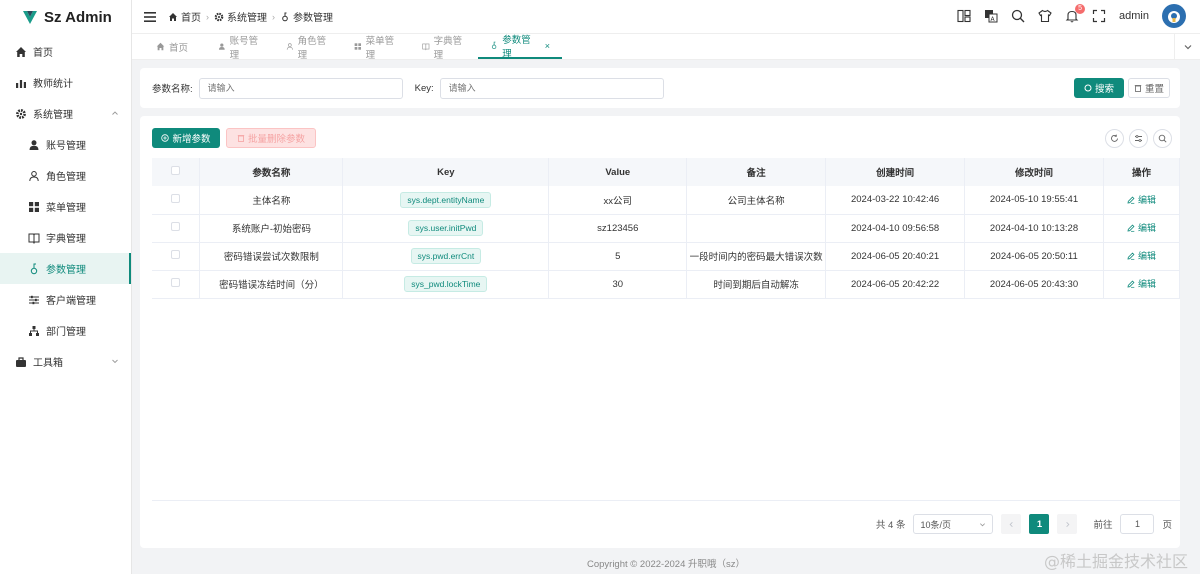 Image resolution: width=1200 pixels, height=574 pixels. I want to click on sidebar-item: 账号管理, so click(65, 144).